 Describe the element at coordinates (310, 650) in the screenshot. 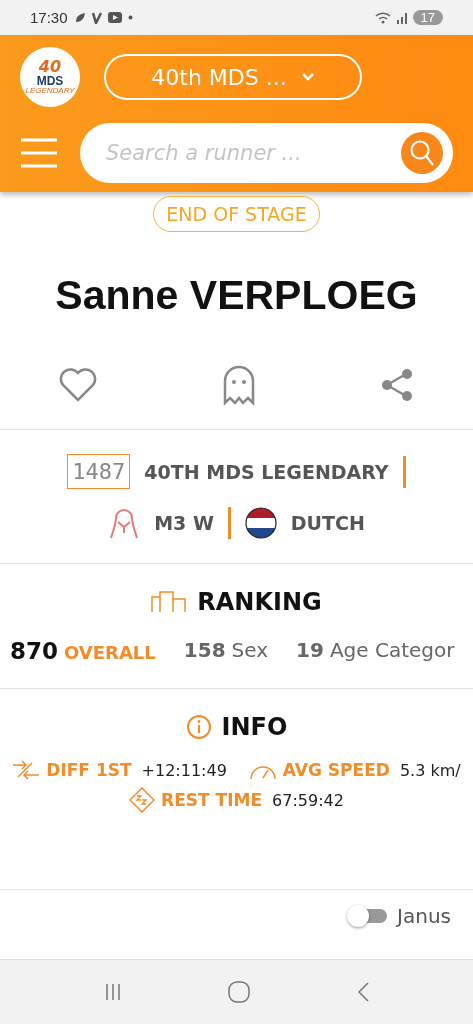

I see `rank-number: 19` at that location.